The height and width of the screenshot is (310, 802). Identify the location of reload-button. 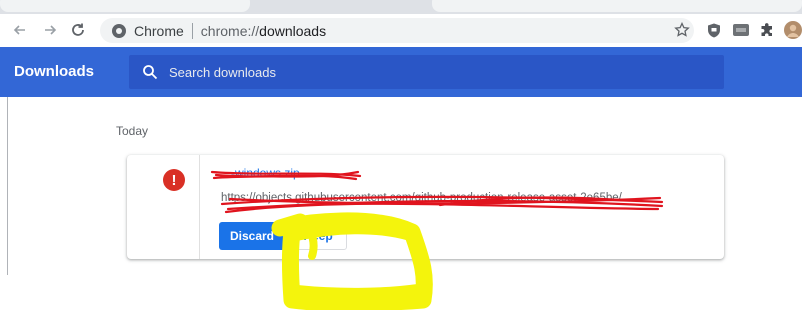
(78, 30).